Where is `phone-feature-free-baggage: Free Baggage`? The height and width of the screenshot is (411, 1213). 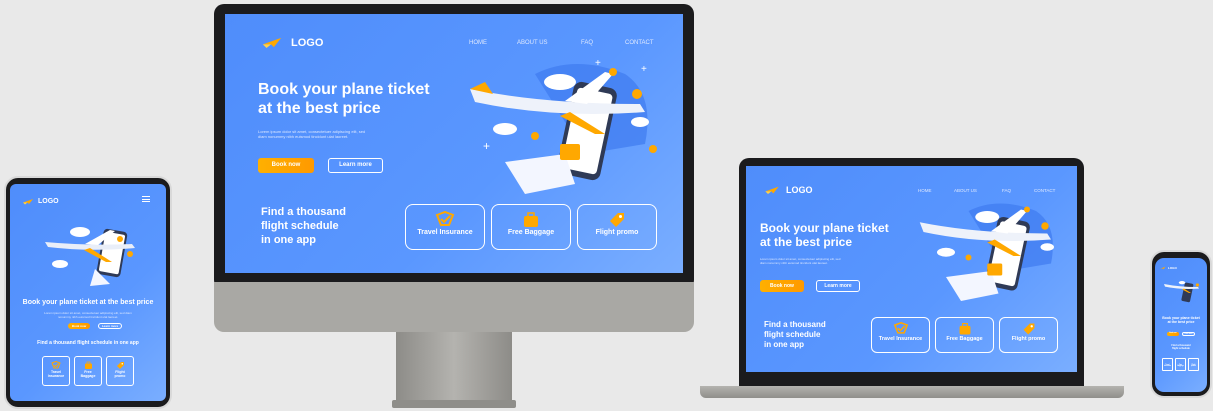
phone-feature-free-baggage: Free Baggage is located at coordinates (1180, 364).